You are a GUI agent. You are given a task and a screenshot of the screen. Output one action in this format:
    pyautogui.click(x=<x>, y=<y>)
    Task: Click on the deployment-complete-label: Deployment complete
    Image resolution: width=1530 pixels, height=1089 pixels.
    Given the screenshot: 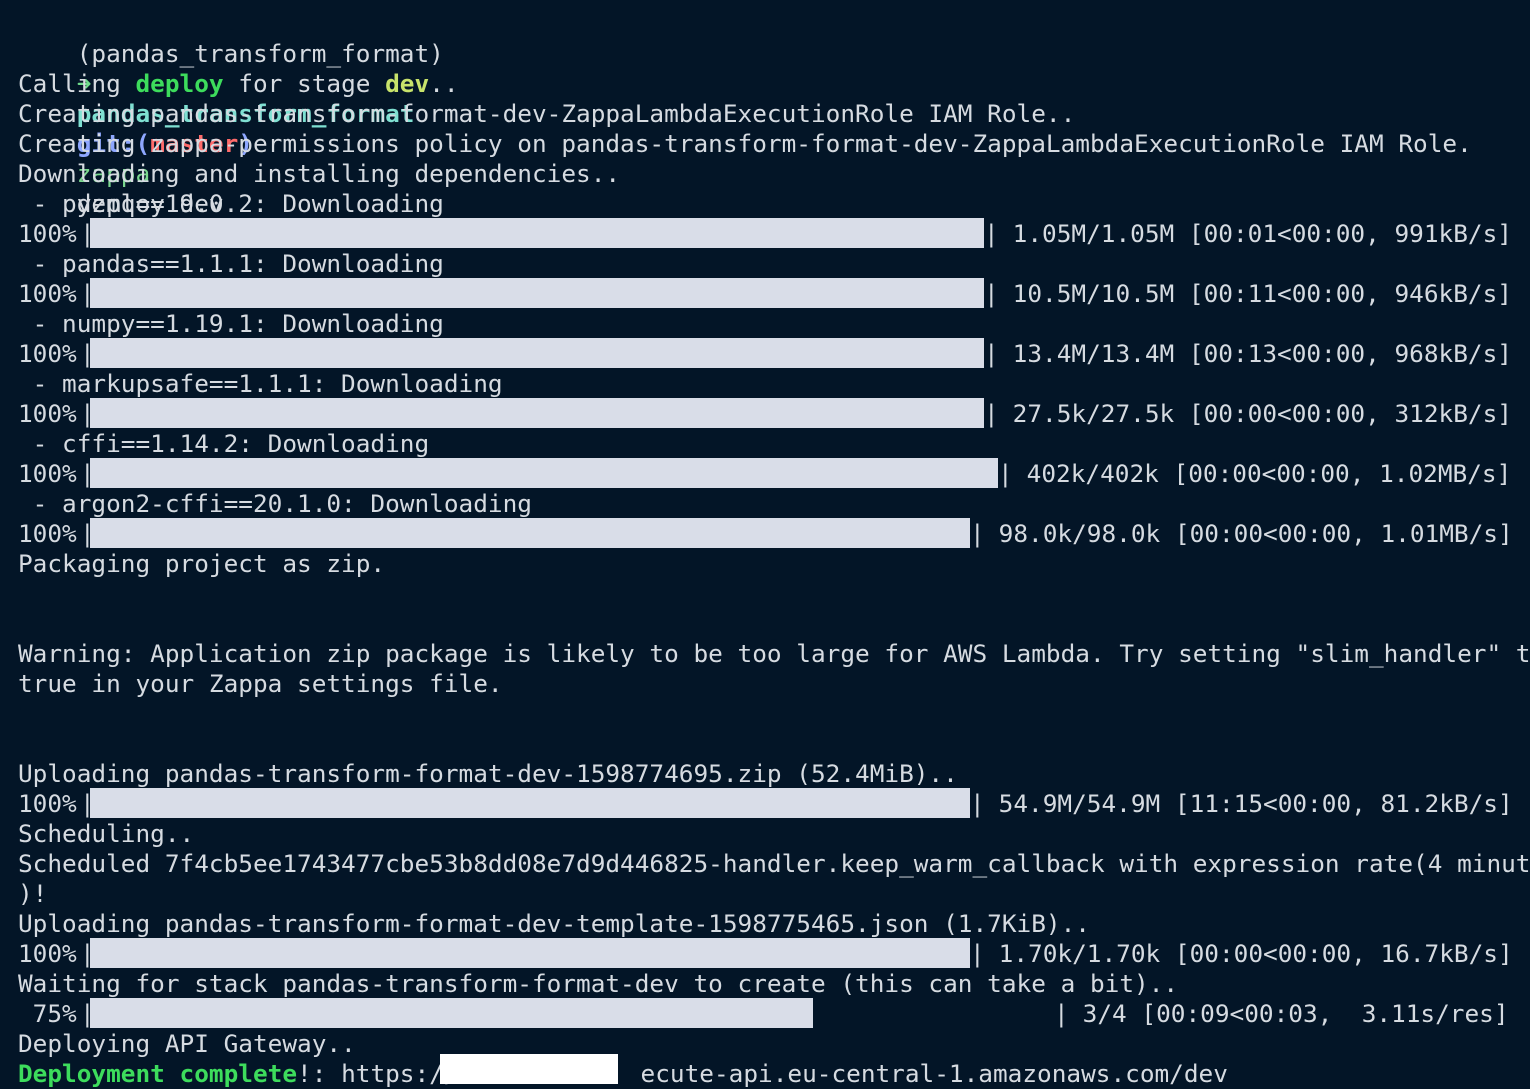 What is the action you would take?
    pyautogui.click(x=158, y=1073)
    